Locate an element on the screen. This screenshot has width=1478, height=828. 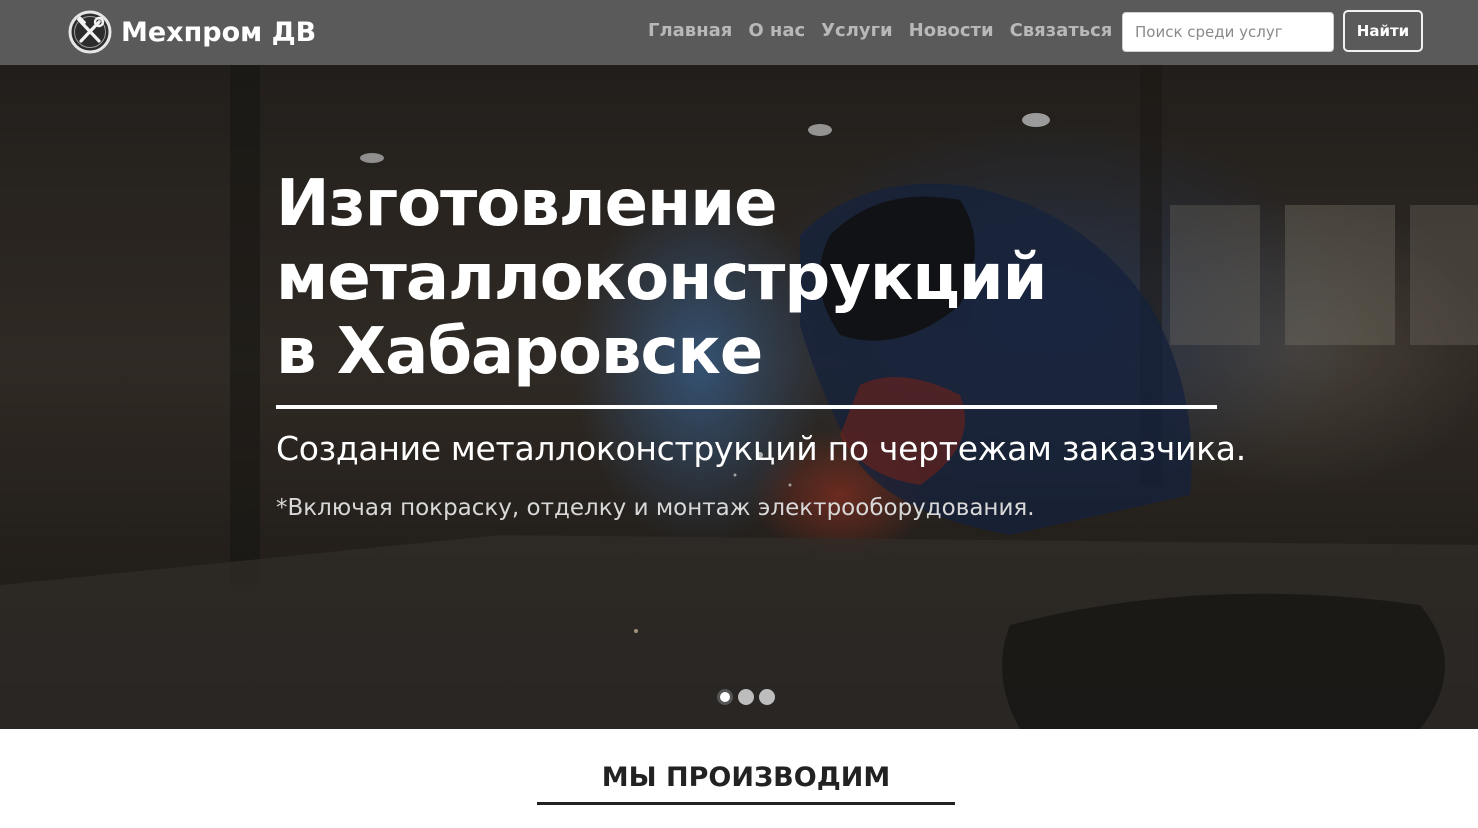
nav-link-about: О нас is located at coordinates (776, 30).